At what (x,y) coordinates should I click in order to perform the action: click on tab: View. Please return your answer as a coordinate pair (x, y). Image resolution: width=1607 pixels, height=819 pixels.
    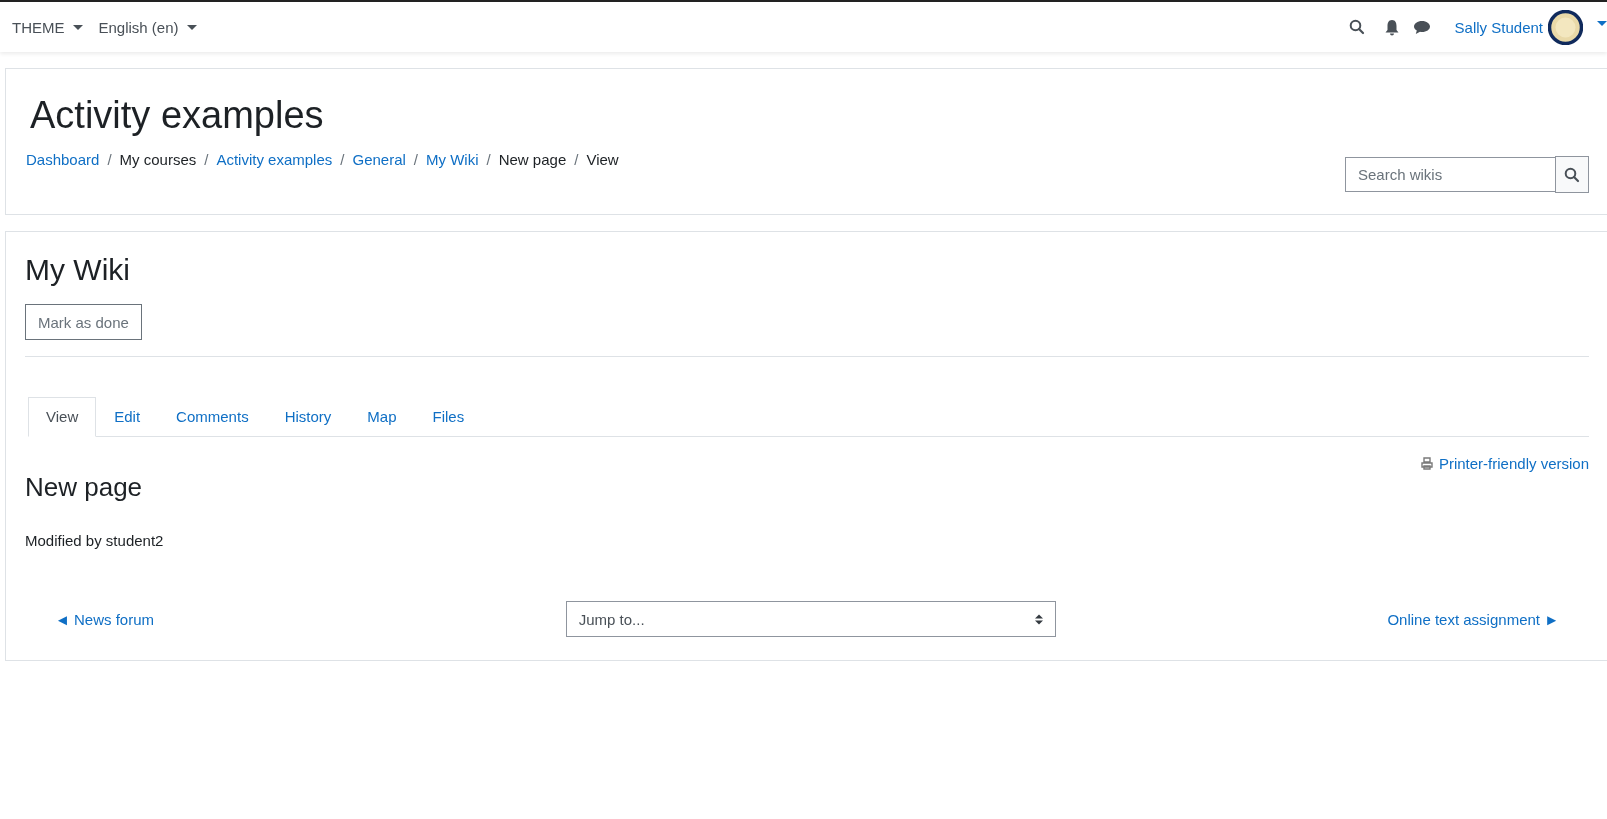
    Looking at the image, I should click on (62, 417).